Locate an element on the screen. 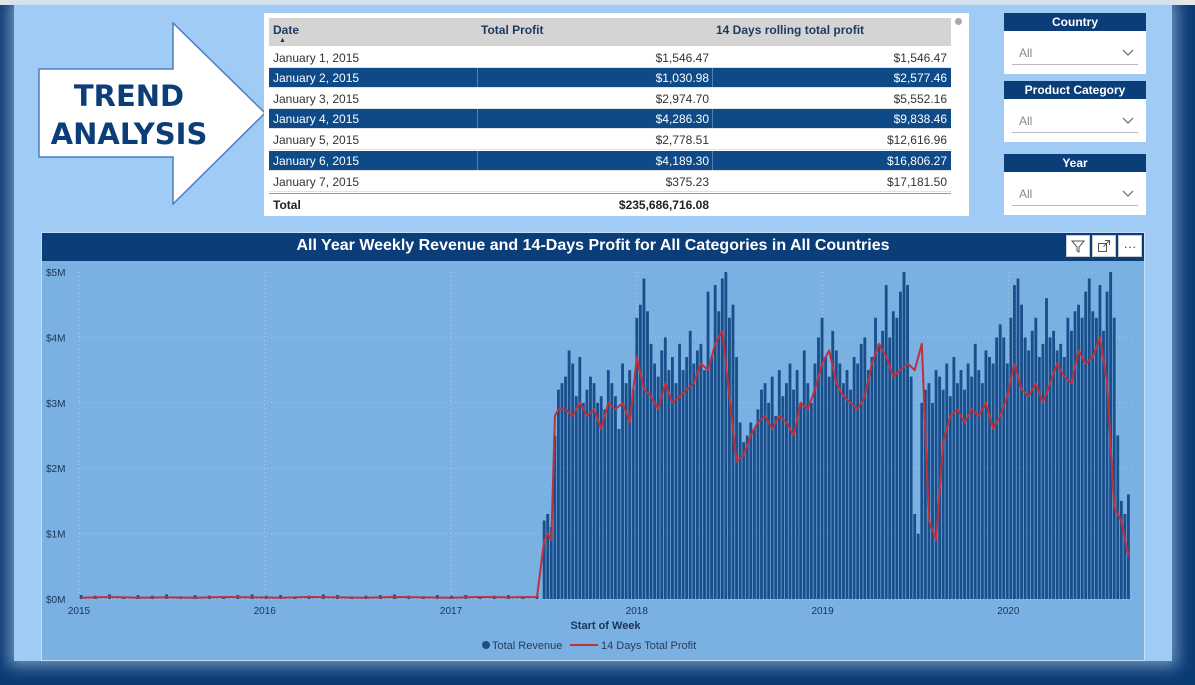 The height and width of the screenshot is (685, 1195). cell-profit: $4,286.30 is located at coordinates (682, 119).